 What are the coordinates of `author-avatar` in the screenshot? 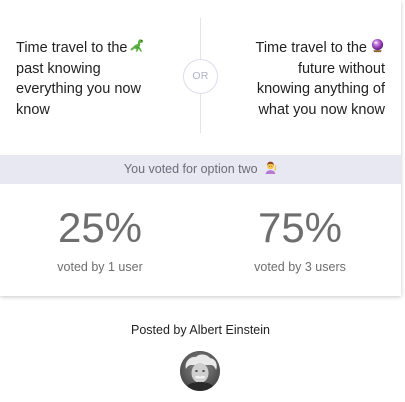 It's located at (200, 371).